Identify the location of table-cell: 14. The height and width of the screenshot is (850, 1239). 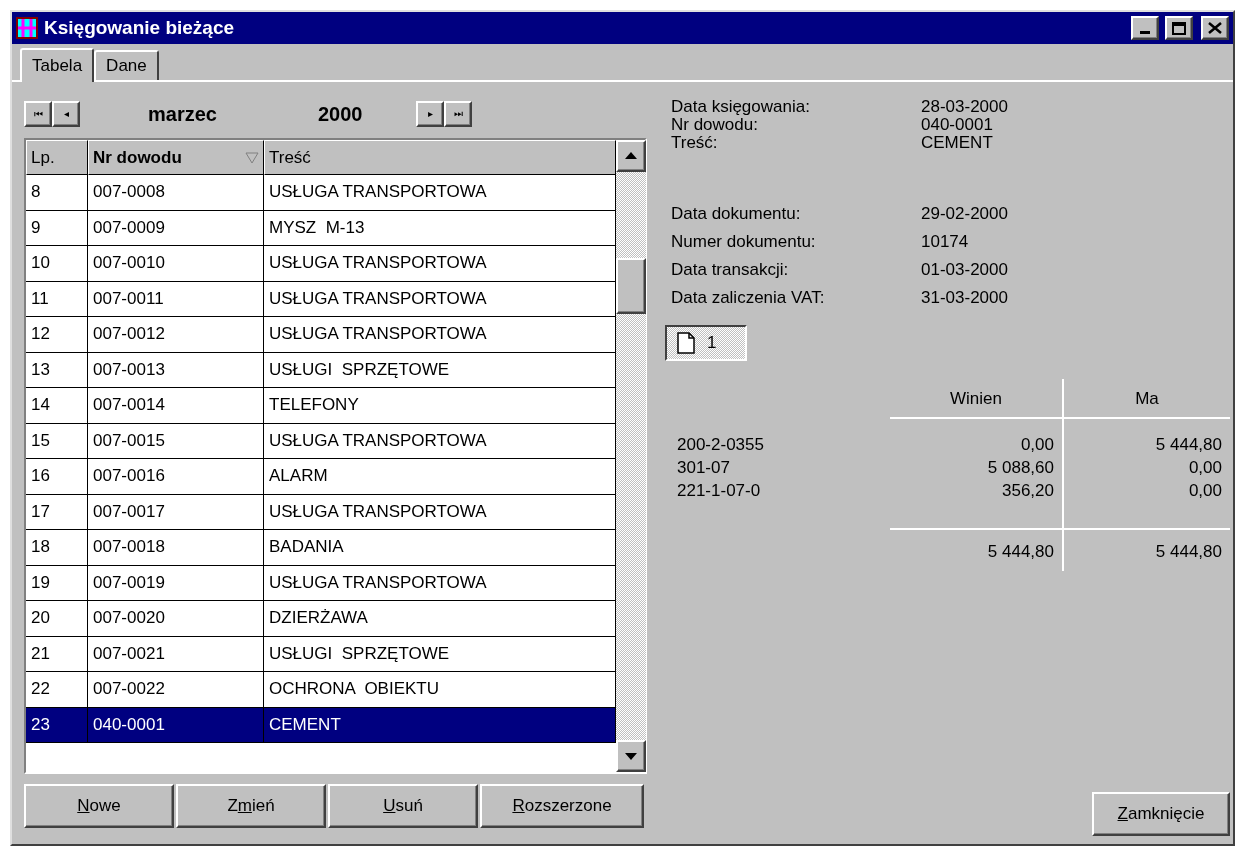
(57, 406).